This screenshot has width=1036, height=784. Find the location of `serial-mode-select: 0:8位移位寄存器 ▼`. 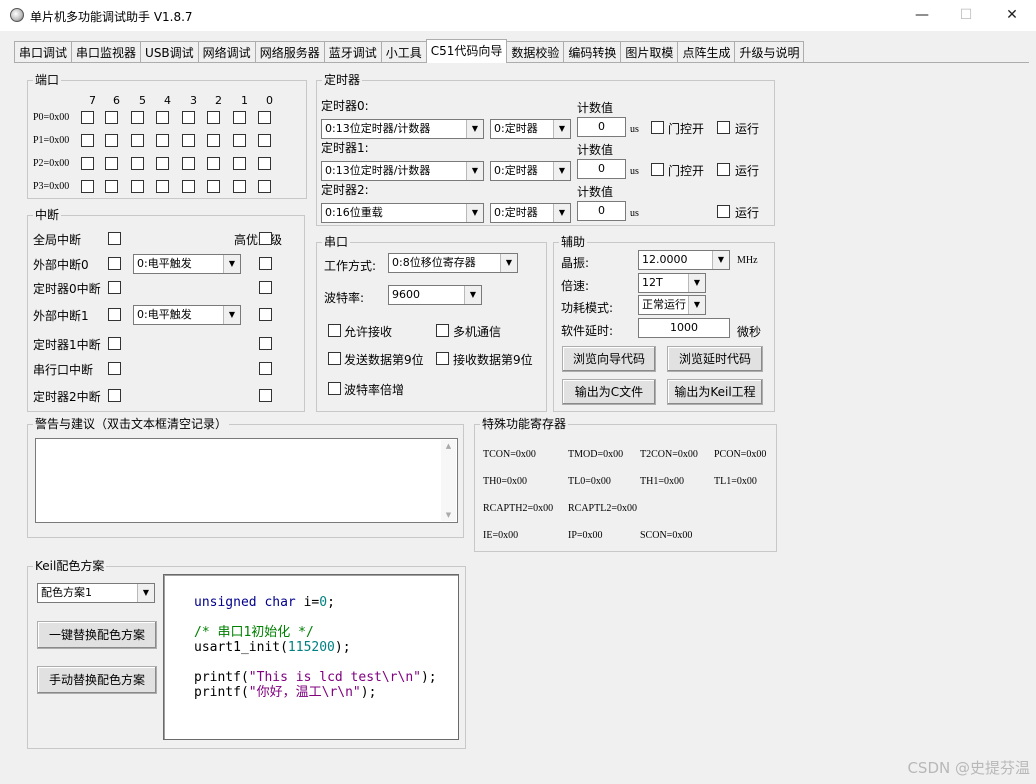

serial-mode-select: 0:8位移位寄存器 ▼ is located at coordinates (453, 263).